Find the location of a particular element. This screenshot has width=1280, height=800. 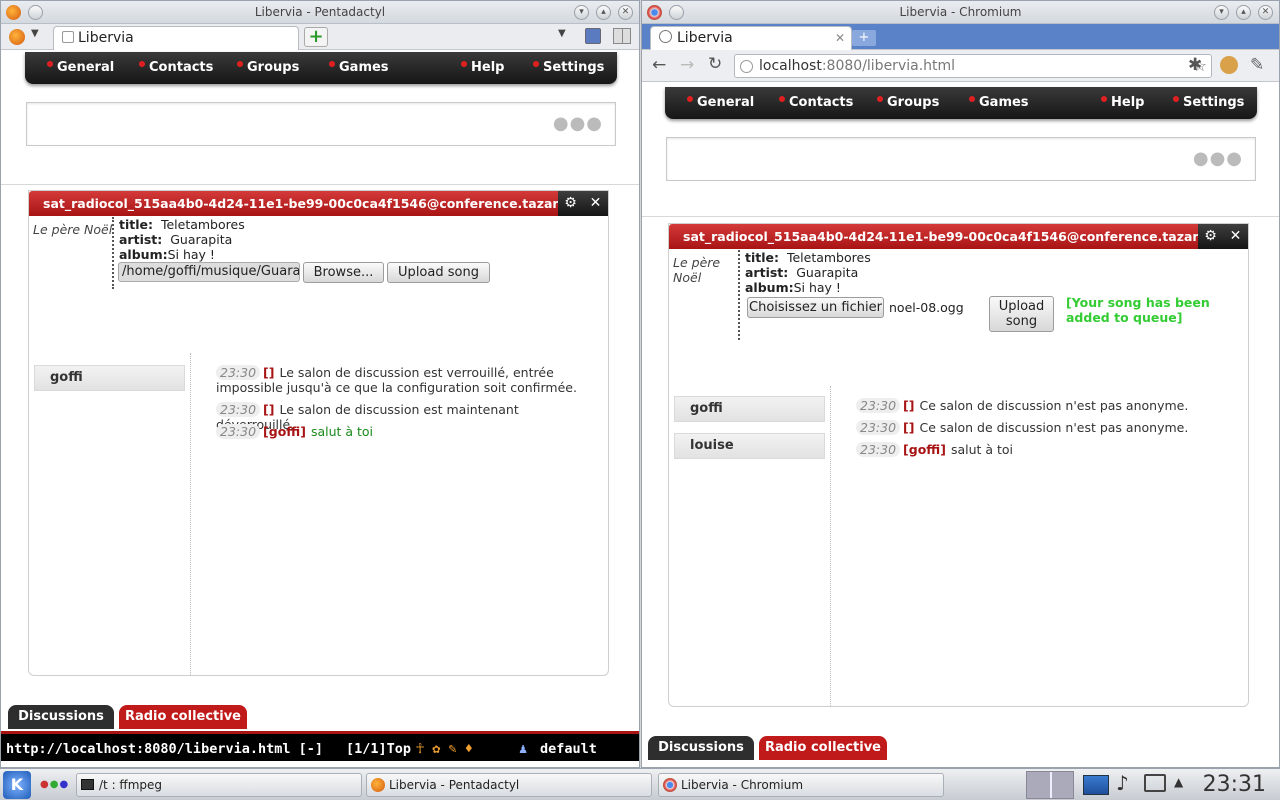

chat-message: 23:30 [goffi] salut à toi is located at coordinates (408, 431).